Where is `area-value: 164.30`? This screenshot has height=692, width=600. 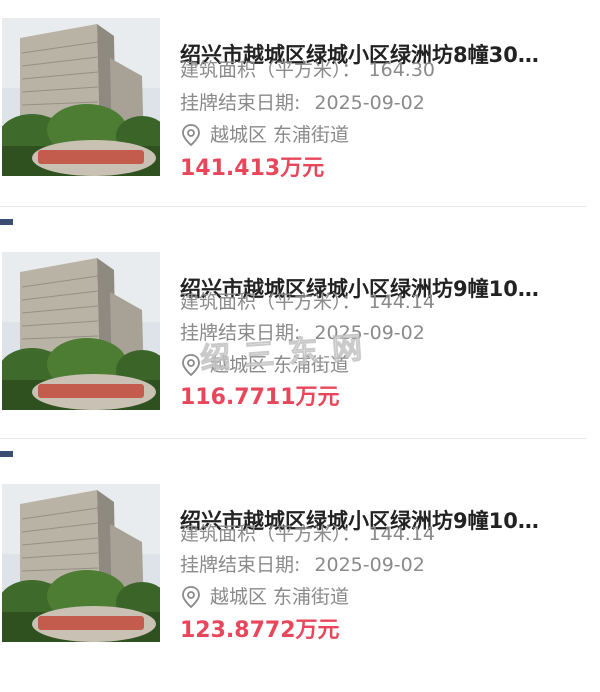 area-value: 164.30 is located at coordinates (401, 70).